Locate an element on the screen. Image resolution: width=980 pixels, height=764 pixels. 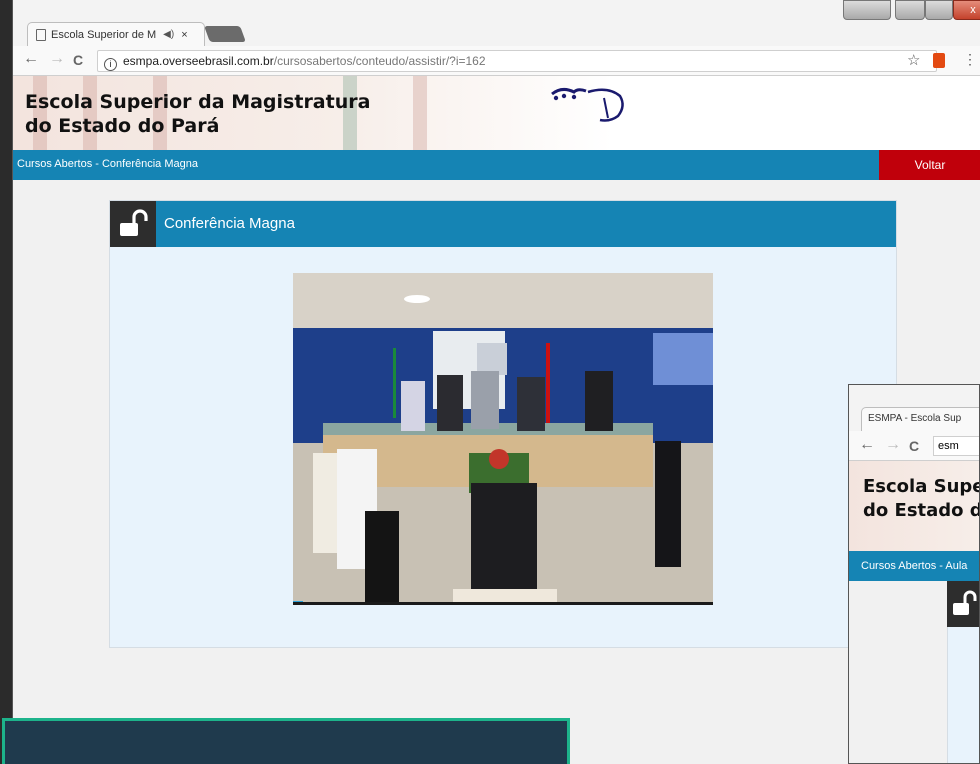
second-site-header: Escola Supe do Estado d is located at coordinates (914, 506).